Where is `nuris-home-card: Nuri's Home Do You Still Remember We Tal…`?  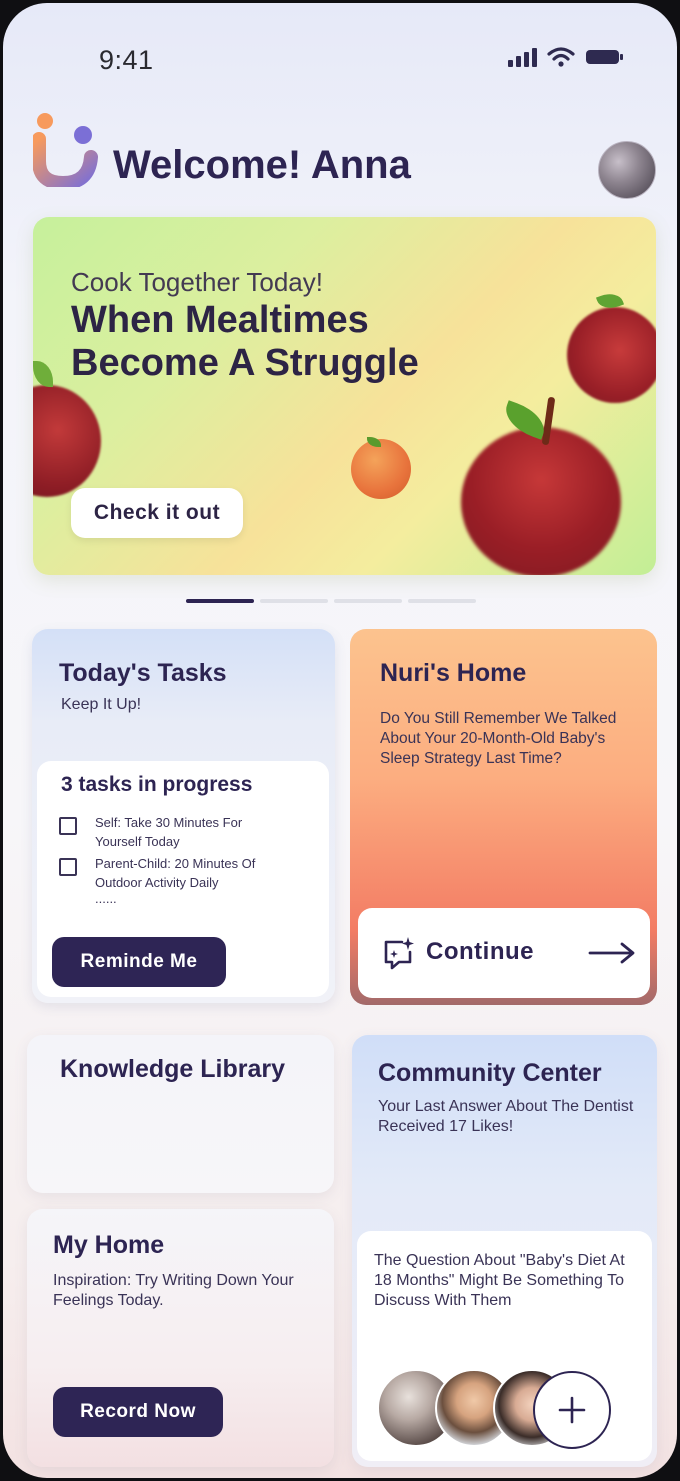
nuris-home-card: Nuri's Home Do You Still Remember We Tal… is located at coordinates (503, 817).